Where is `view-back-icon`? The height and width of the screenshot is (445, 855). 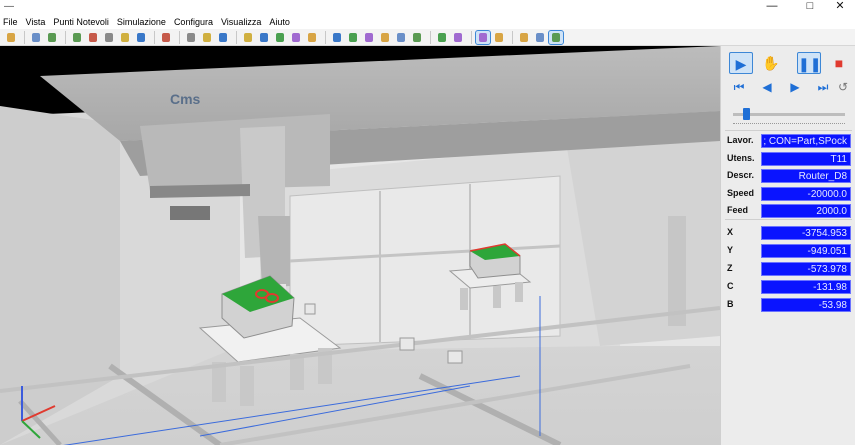 view-back-icon is located at coordinates (417, 37).